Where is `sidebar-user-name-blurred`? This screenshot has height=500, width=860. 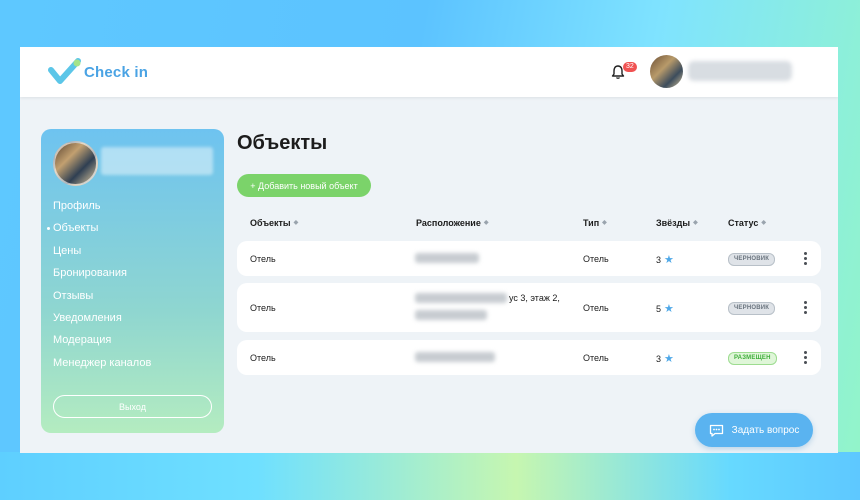
sidebar-user-name-blurred is located at coordinates (157, 161).